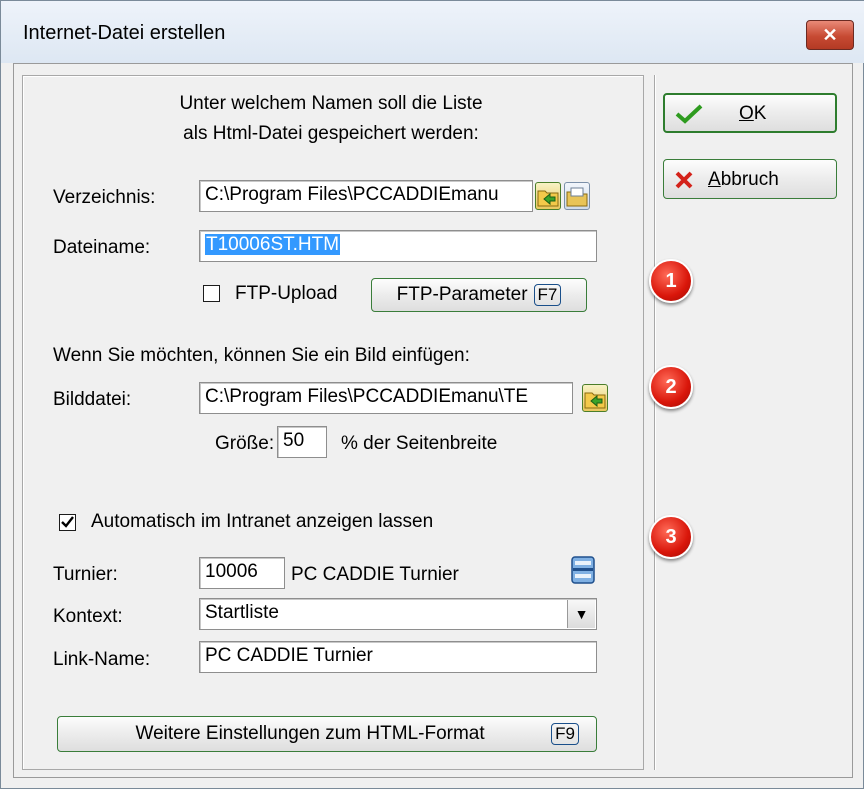 Image resolution: width=864 pixels, height=789 pixels. Describe the element at coordinates (398, 614) in the screenshot. I see `kontext-select: Startliste ▼` at that location.